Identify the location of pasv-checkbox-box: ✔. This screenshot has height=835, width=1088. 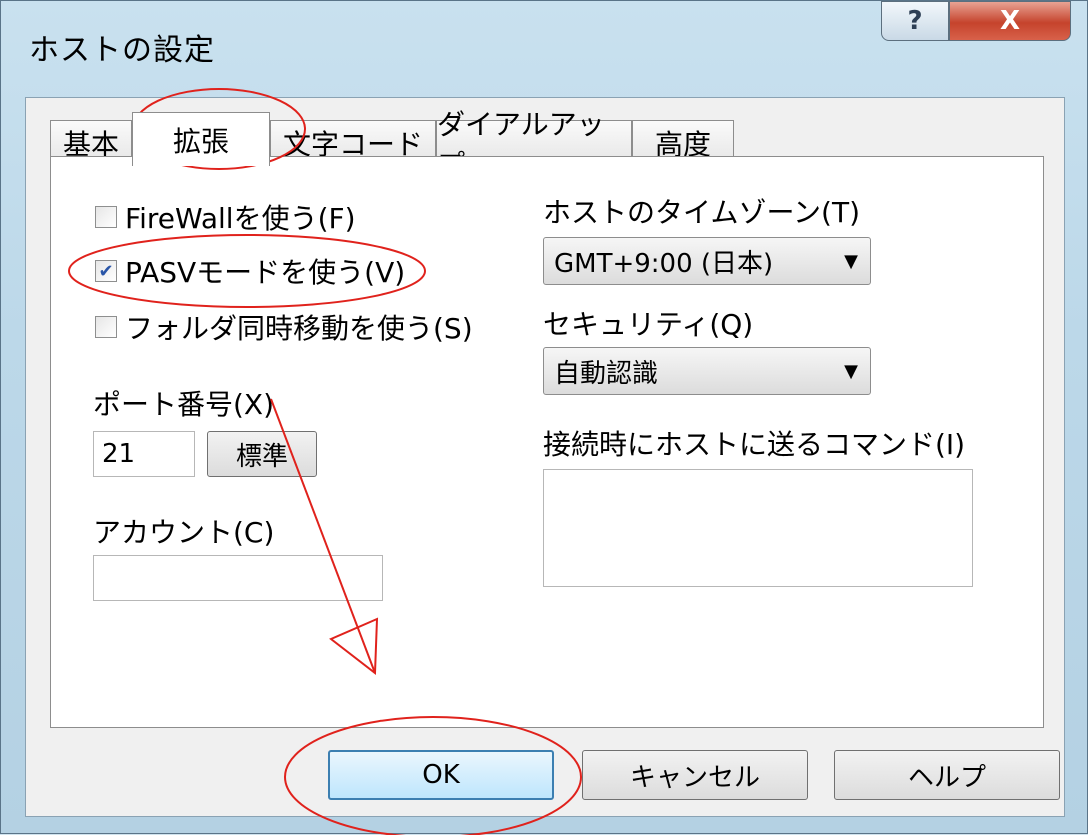
(106, 271).